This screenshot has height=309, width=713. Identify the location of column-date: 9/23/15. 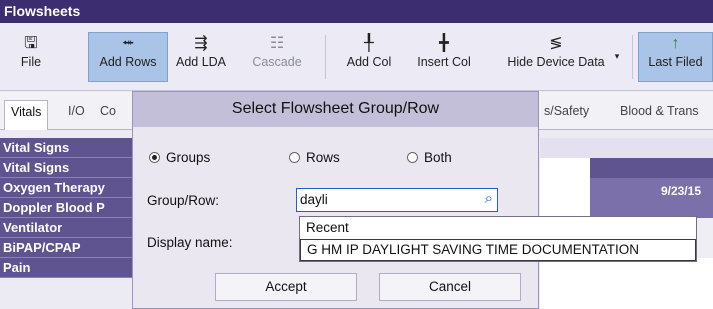
(651, 198).